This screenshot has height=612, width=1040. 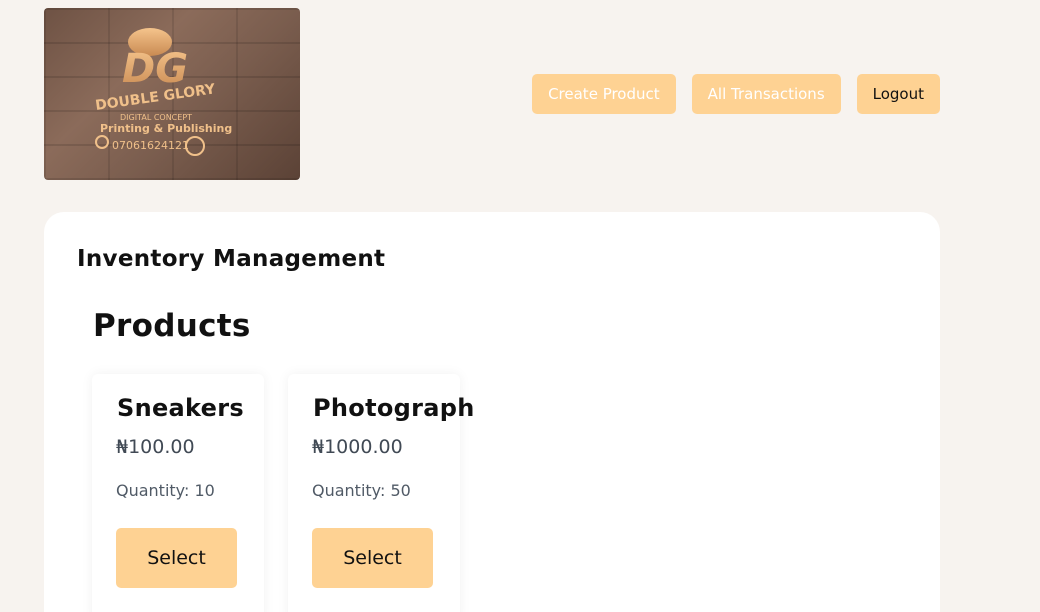 I want to click on product-name: Photograph, so click(x=394, y=408).